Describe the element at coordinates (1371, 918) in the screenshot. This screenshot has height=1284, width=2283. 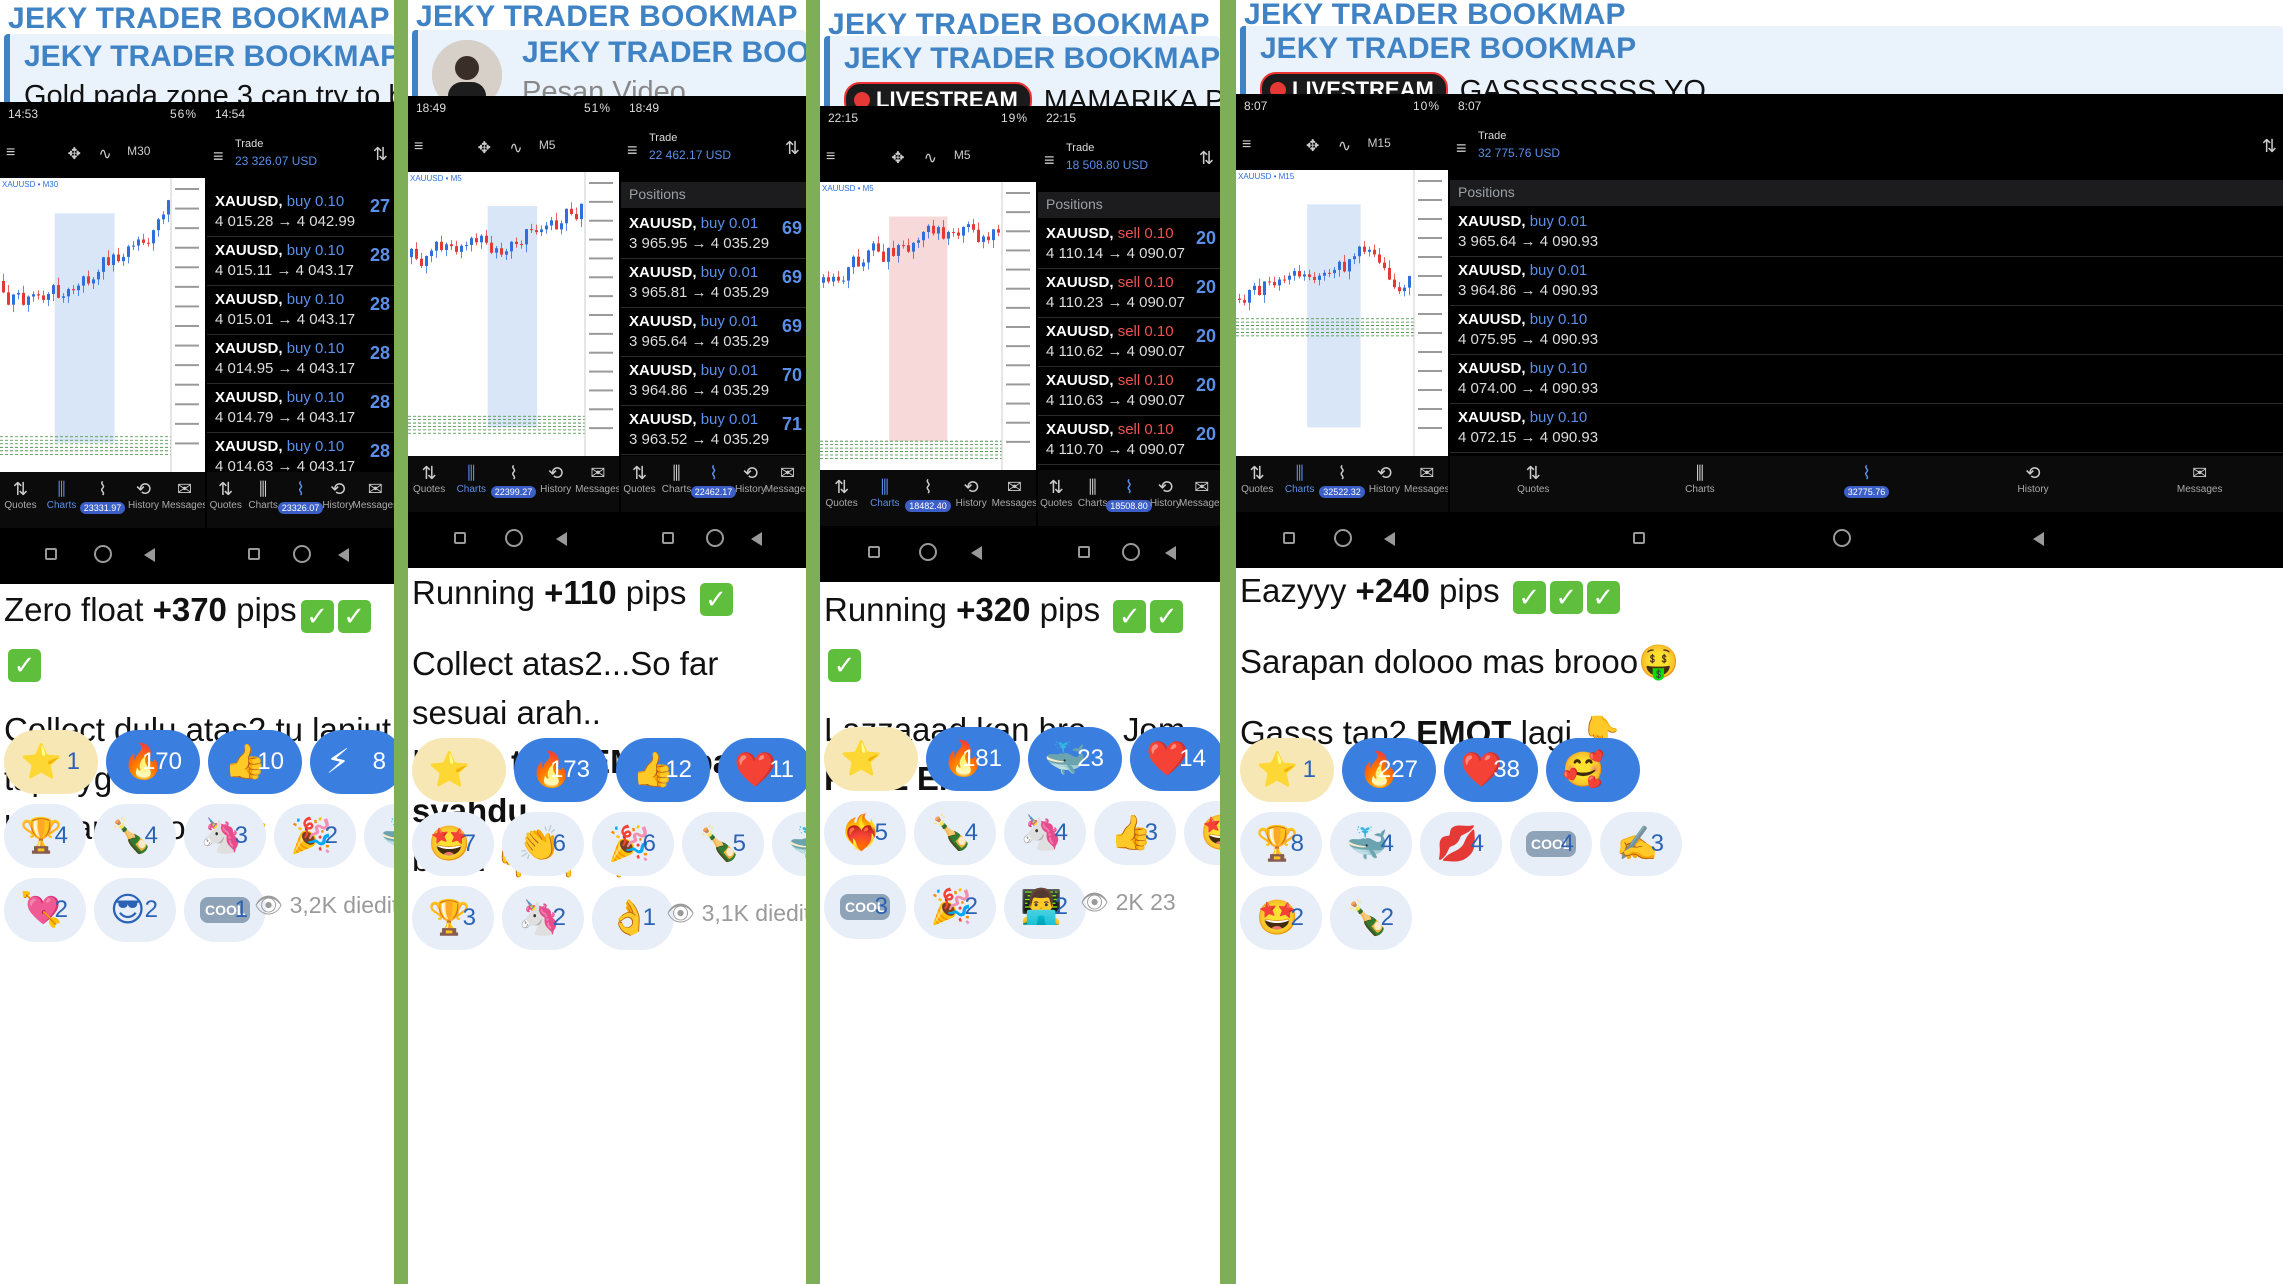
I see `reaction-button: 🍾 2` at that location.